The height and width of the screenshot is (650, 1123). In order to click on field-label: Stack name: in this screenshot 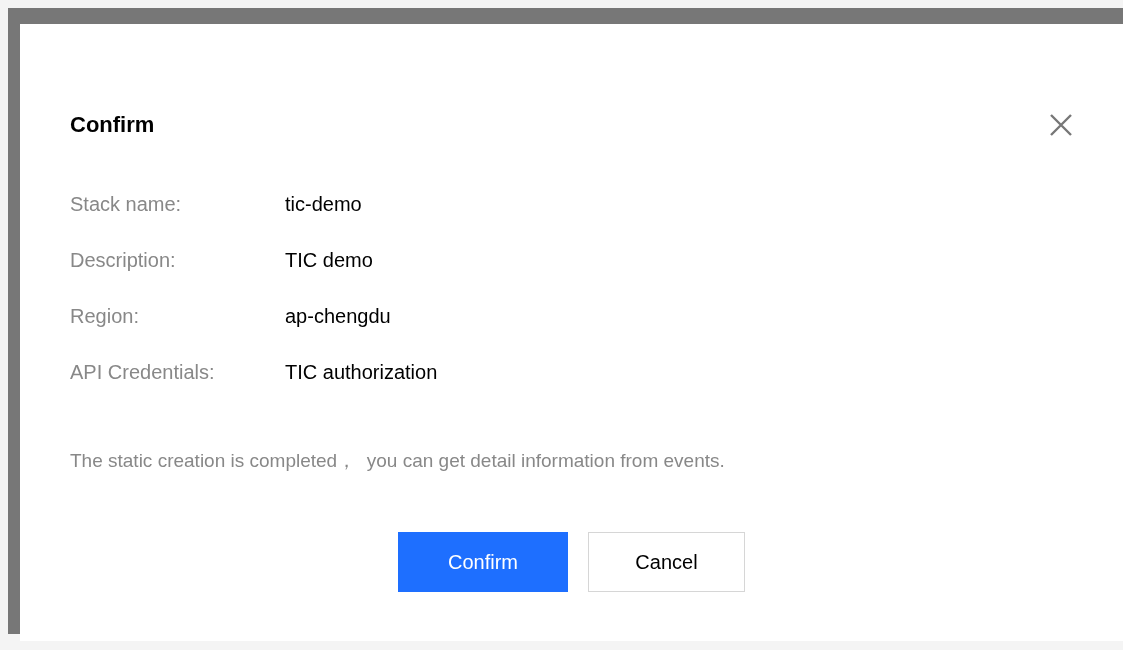, I will do `click(126, 204)`.